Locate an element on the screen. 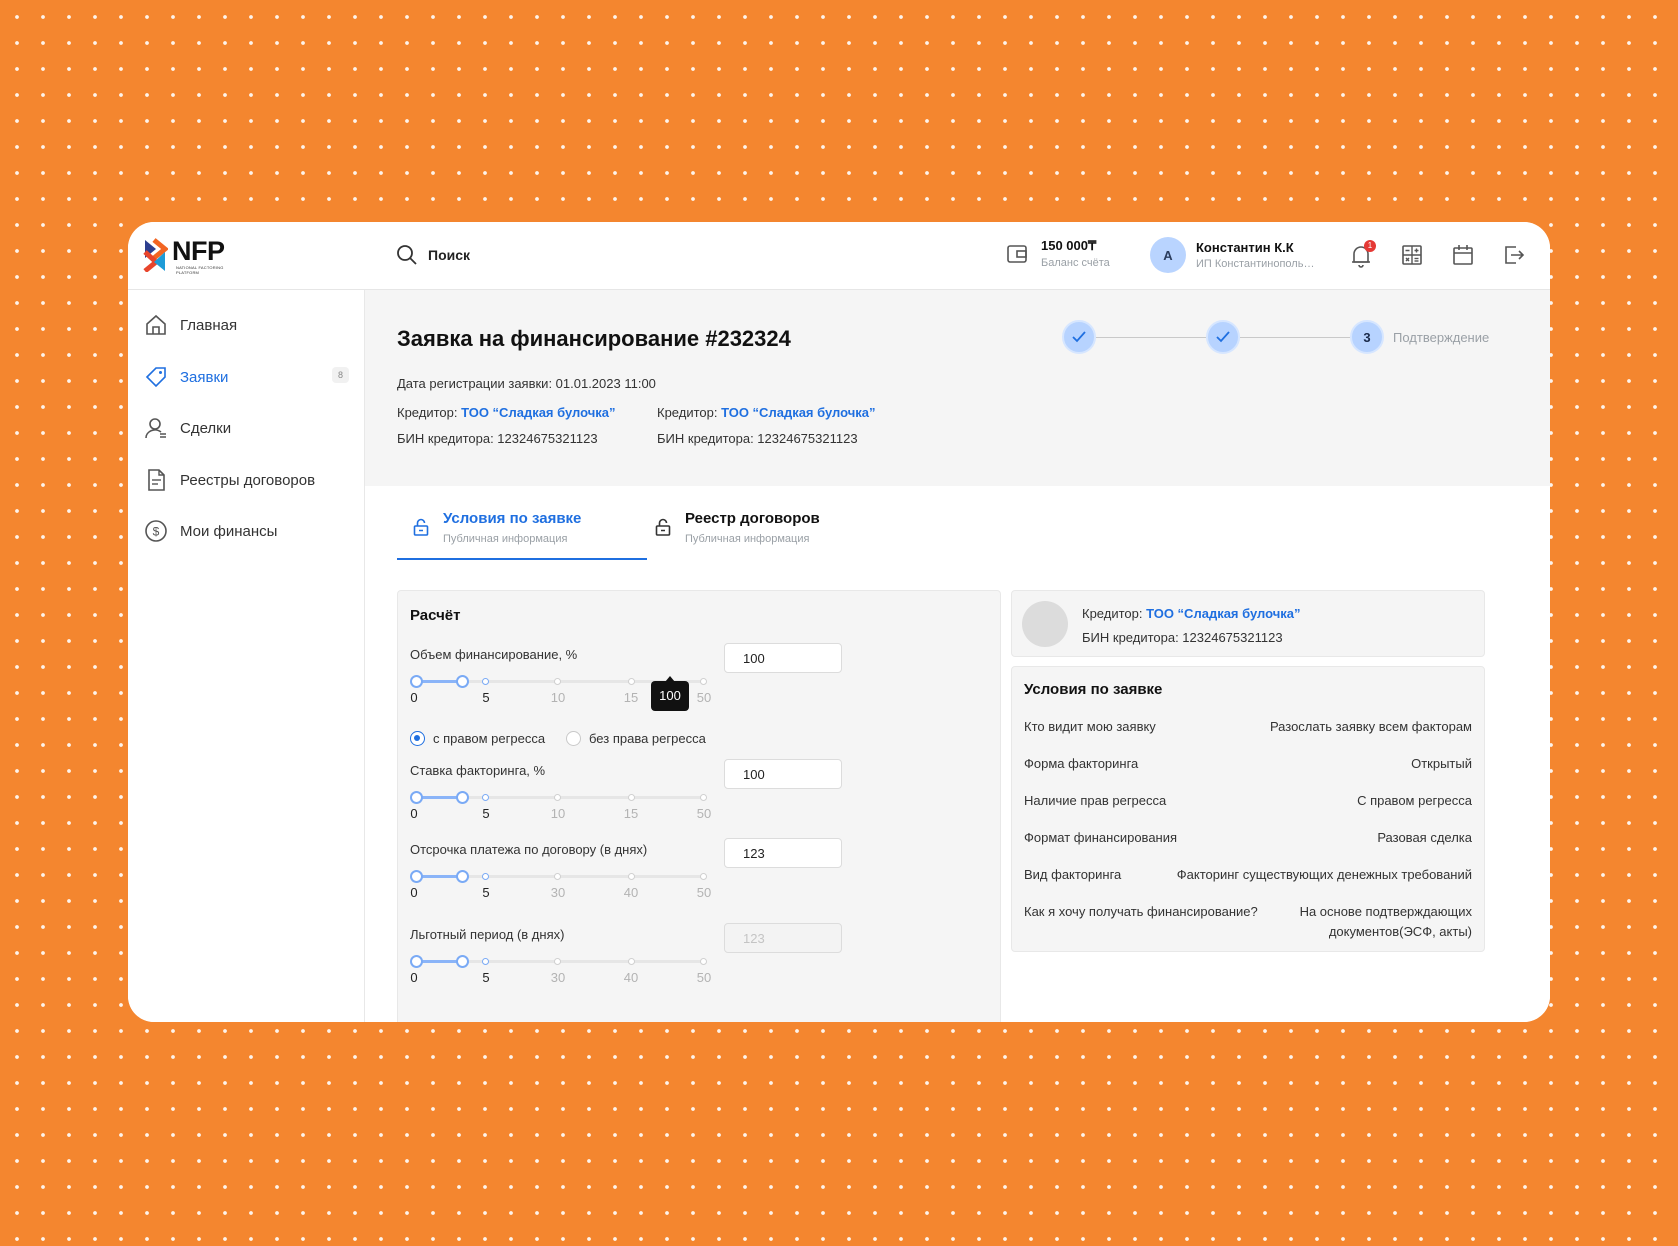 The image size is (1678, 1246). logo-text: NFP is located at coordinates (198, 251).